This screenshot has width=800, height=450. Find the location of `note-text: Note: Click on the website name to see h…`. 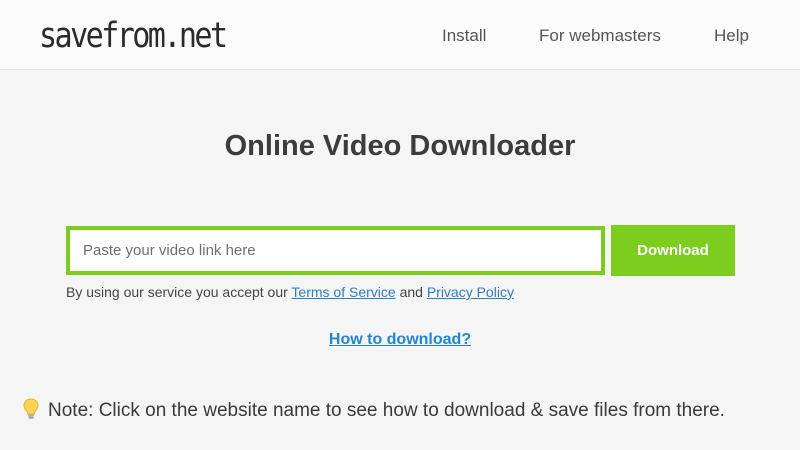

note-text: Note: Click on the website name to see h… is located at coordinates (386, 410).